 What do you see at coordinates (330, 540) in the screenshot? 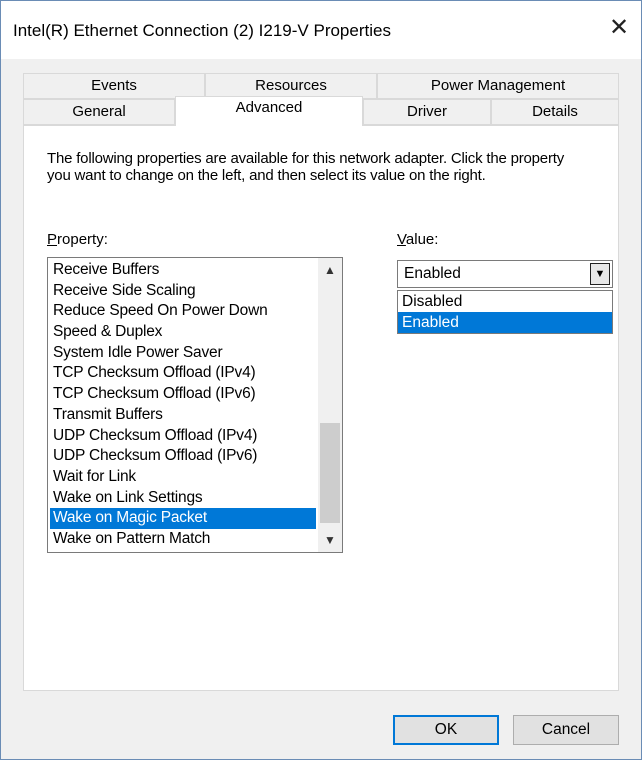
I see `scroll-down-icon: ▼` at bounding box center [330, 540].